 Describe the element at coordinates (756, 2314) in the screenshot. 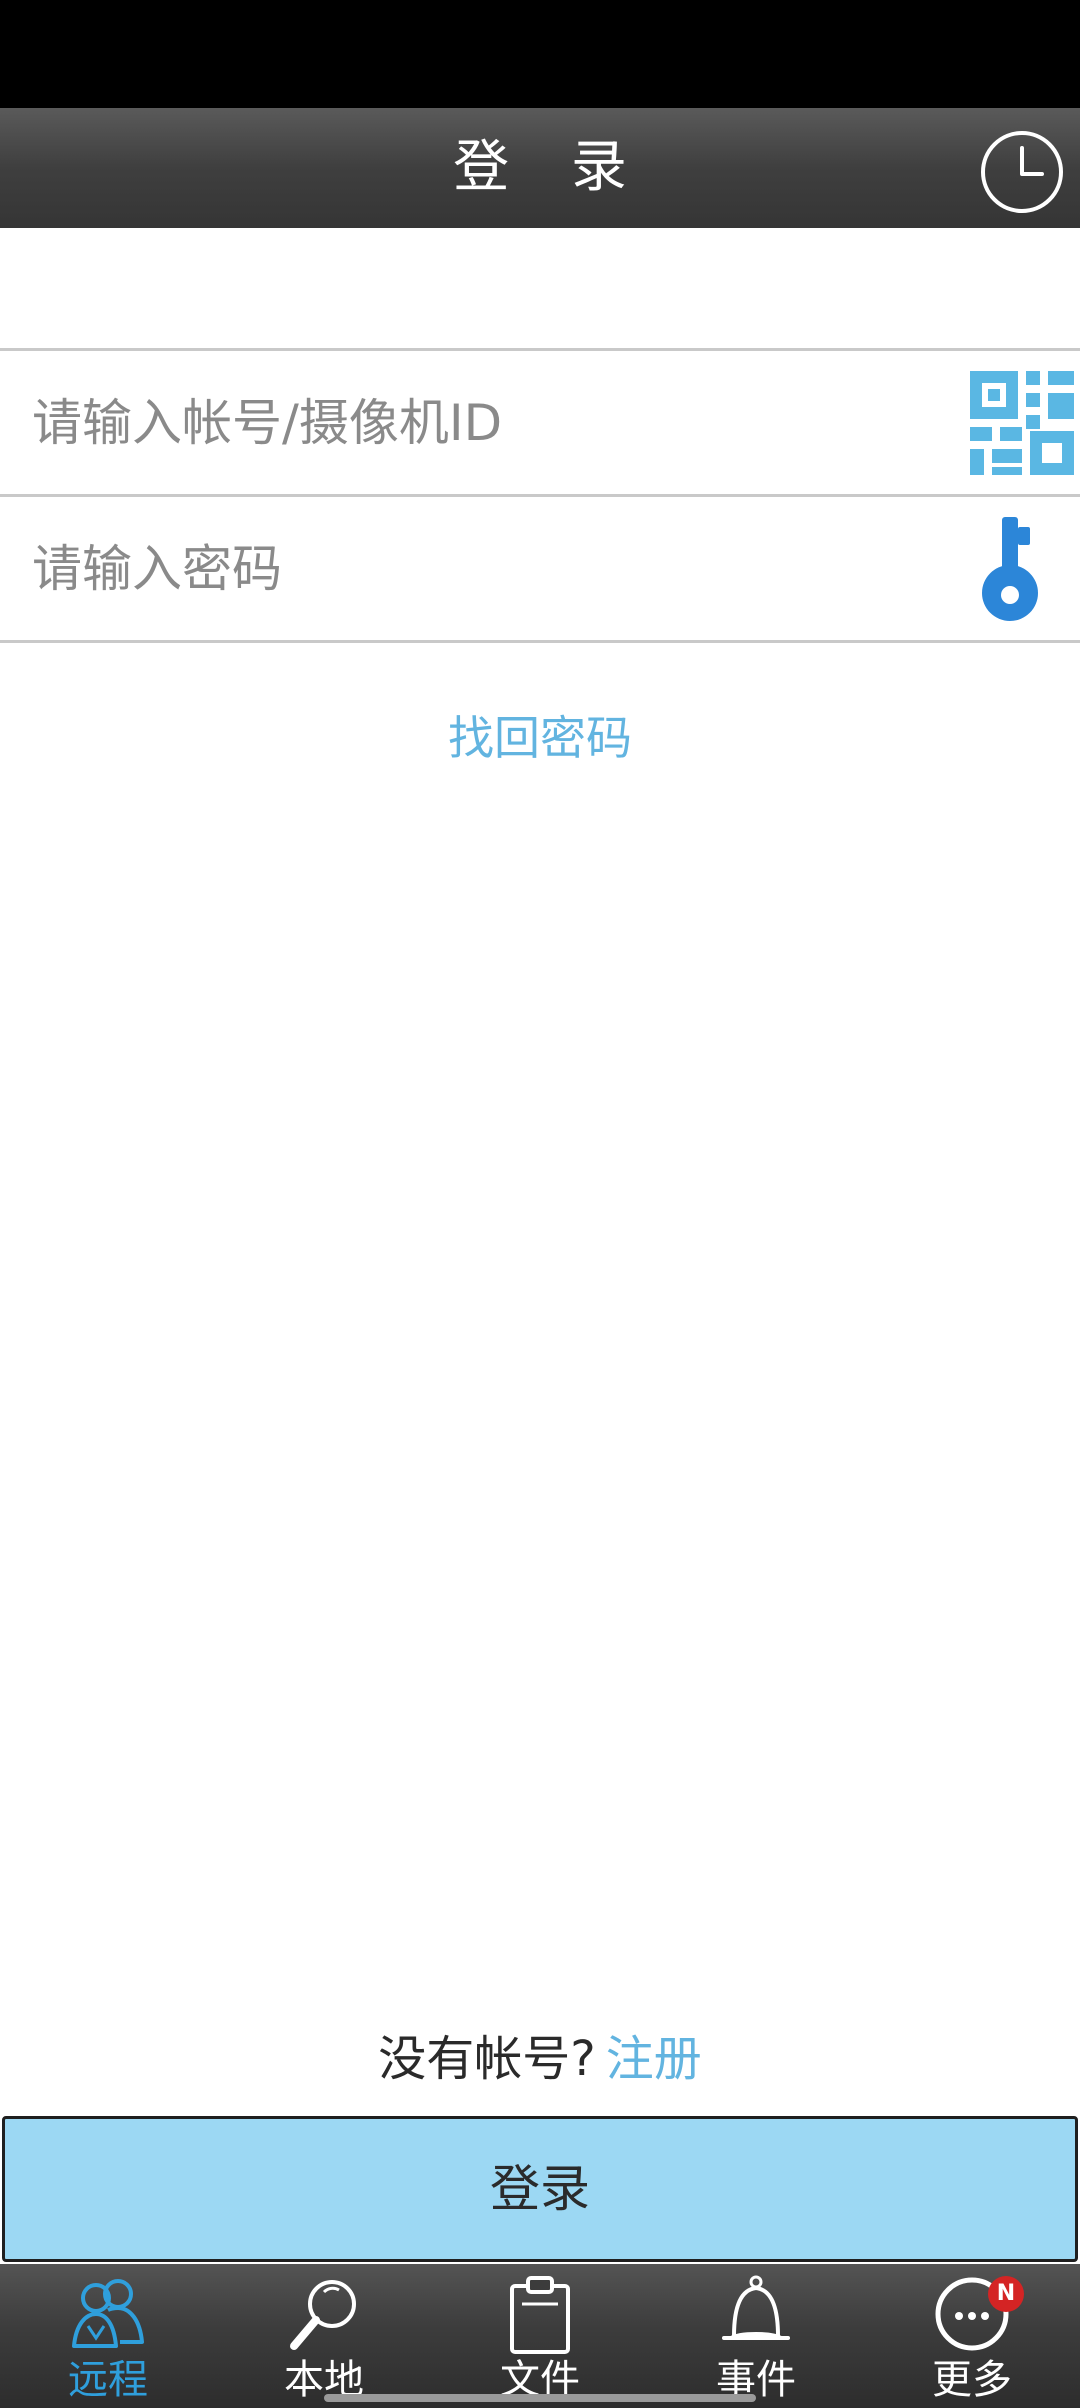

I see `bell-icon` at that location.